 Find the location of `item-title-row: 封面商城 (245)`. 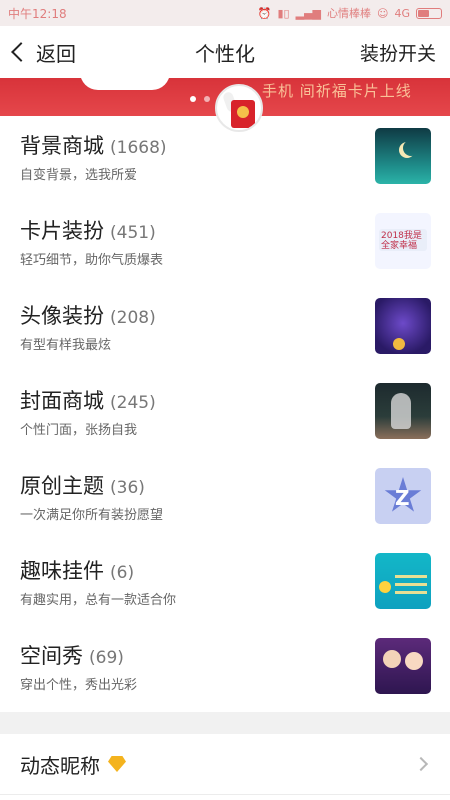

item-title-row: 封面商城 (245) is located at coordinates (88, 400).